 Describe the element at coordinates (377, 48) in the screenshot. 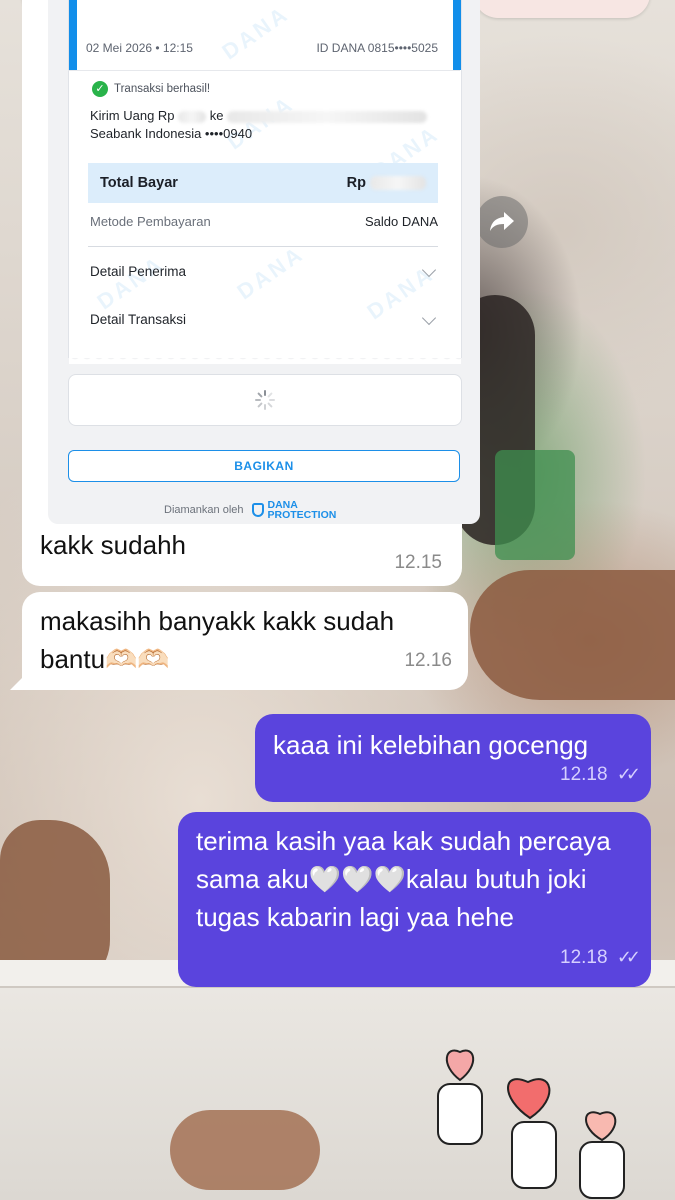

I see `receipt-id-dana: ID DANA 0815••••5025` at that location.